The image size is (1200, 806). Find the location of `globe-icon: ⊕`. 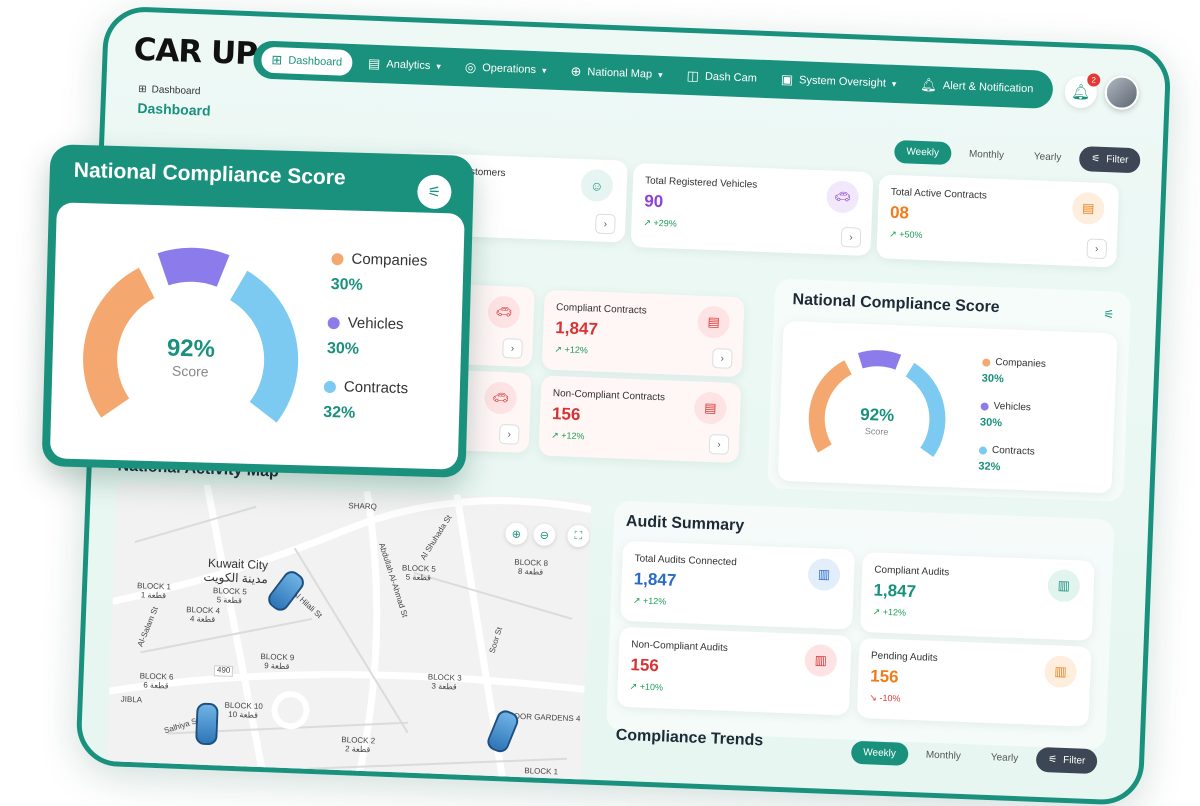

globe-icon: ⊕ is located at coordinates (576, 71).